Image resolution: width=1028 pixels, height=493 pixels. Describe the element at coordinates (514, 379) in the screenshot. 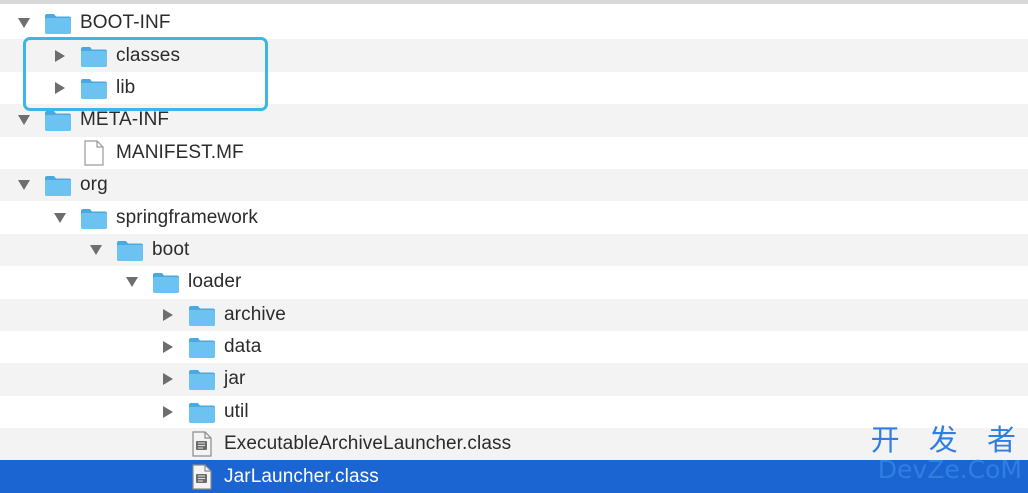

I see `tree-row: jar` at that location.